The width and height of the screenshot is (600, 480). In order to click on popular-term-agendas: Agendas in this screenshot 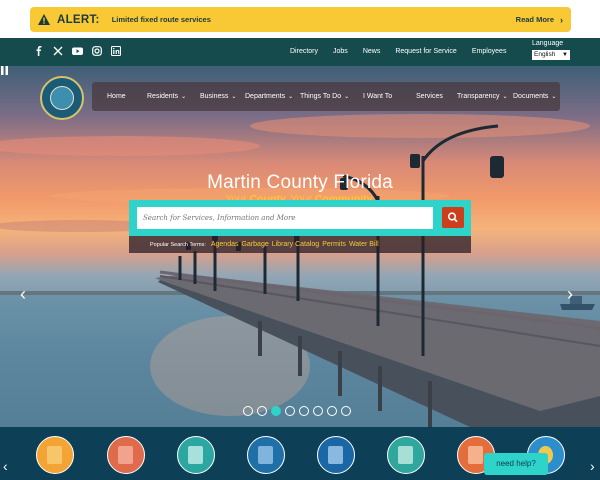, I will do `click(225, 244)`.